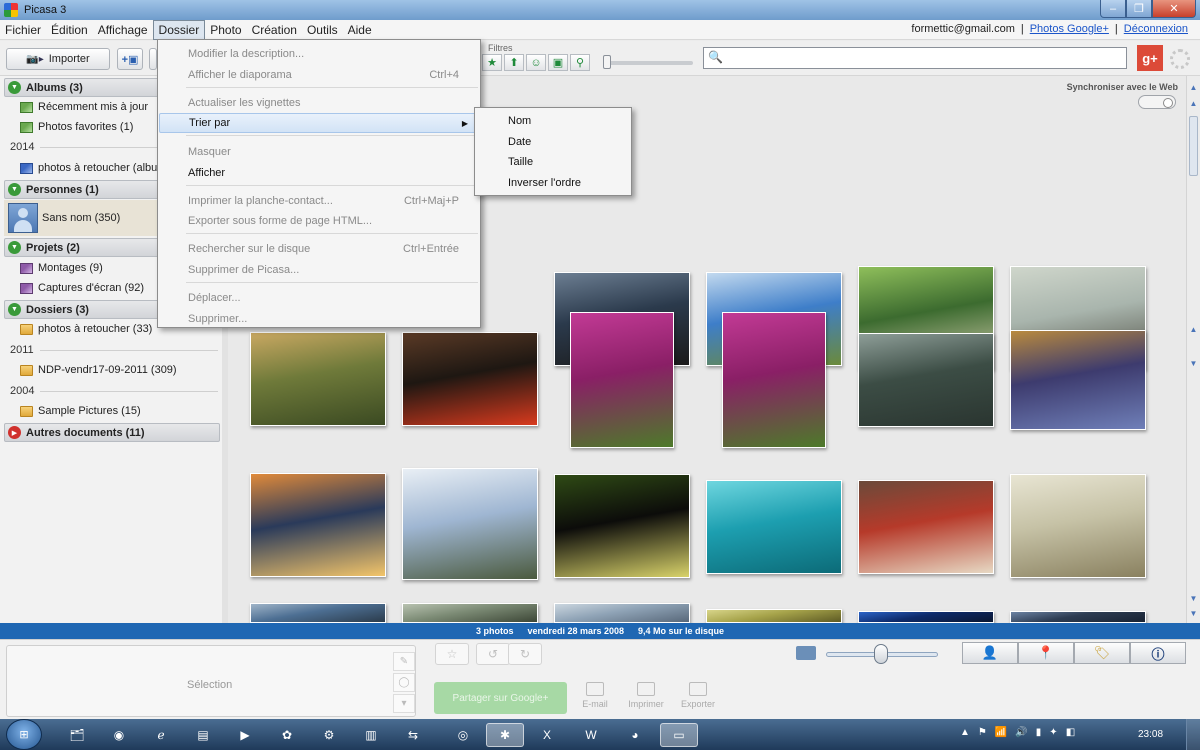  Describe the element at coordinates (130, 59) in the screenshot. I see `add-album-button: +▣` at that location.